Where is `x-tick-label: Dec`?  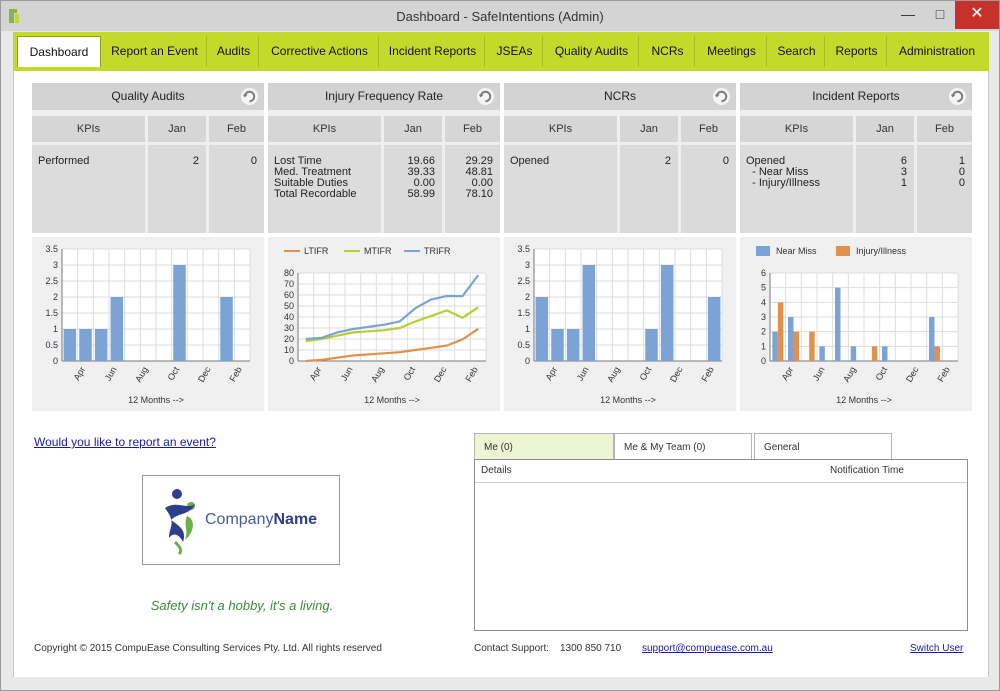
x-tick-label: Dec is located at coordinates (676, 374).